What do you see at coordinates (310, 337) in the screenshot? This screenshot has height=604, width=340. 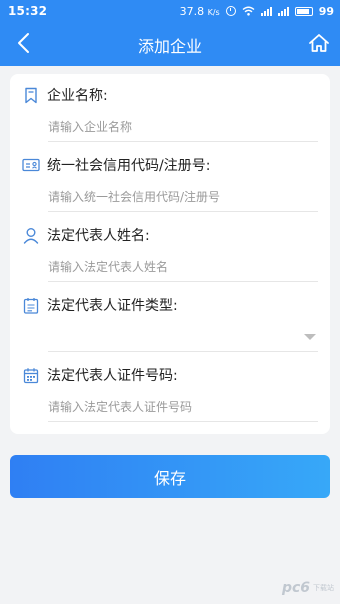 I see `caret-down-icon` at bounding box center [310, 337].